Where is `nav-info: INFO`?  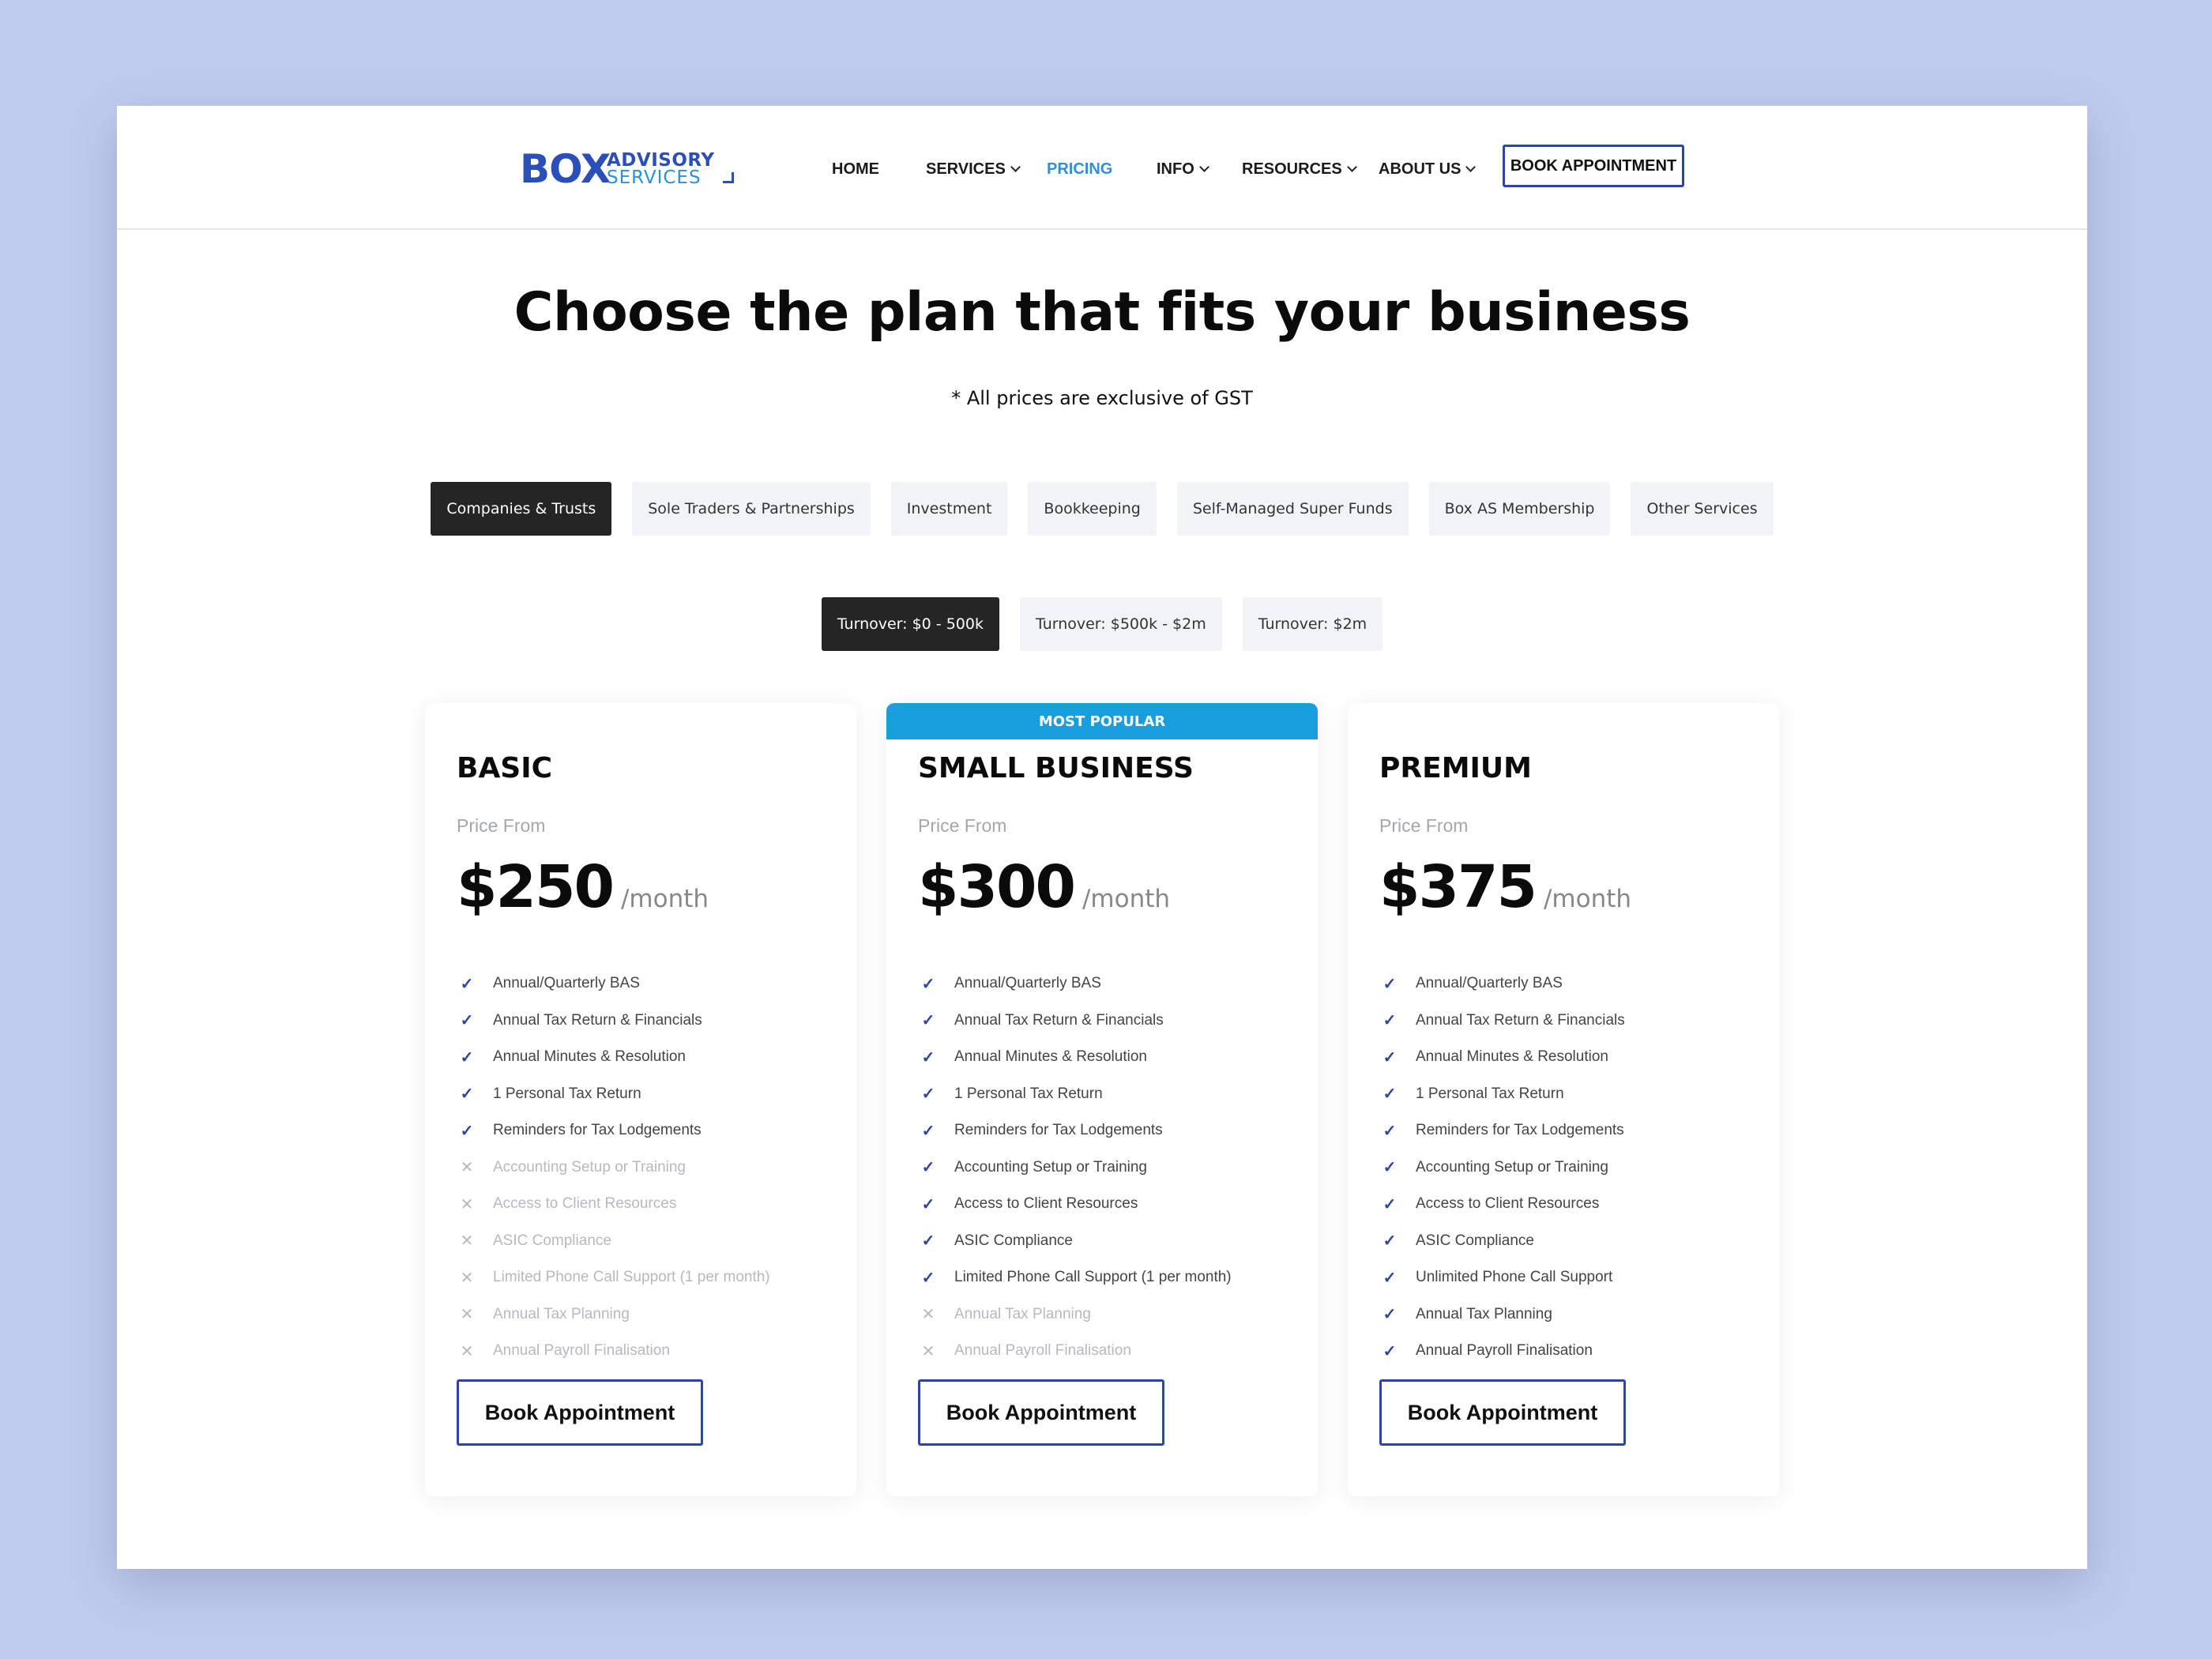
nav-info: INFO is located at coordinates (1183, 169).